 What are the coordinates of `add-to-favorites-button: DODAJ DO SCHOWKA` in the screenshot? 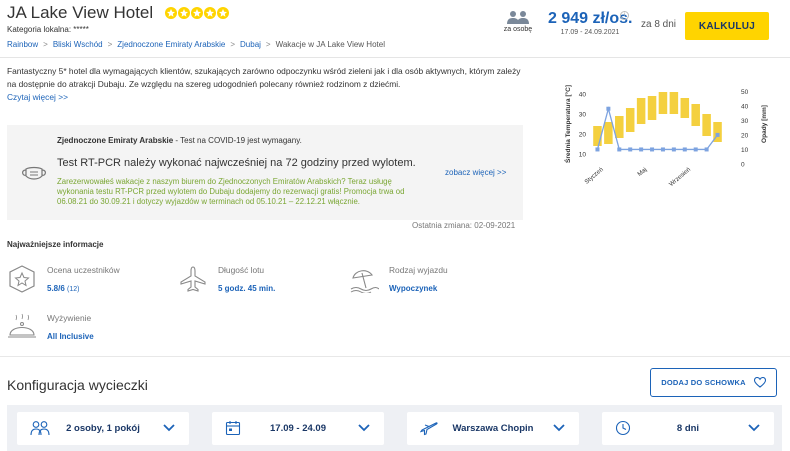 It's located at (713, 382).